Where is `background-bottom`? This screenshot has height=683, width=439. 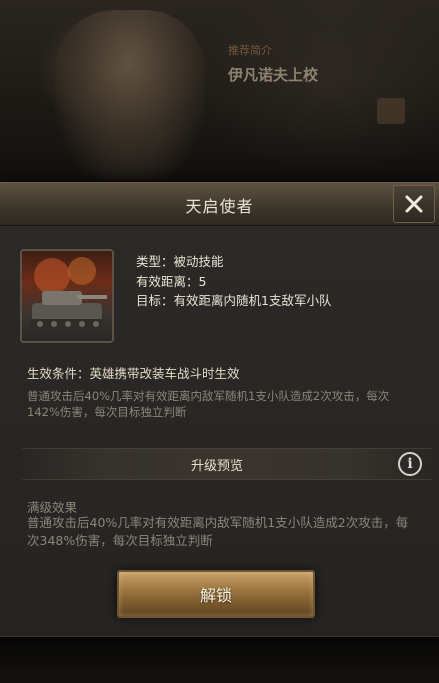 background-bottom is located at coordinates (219, 661).